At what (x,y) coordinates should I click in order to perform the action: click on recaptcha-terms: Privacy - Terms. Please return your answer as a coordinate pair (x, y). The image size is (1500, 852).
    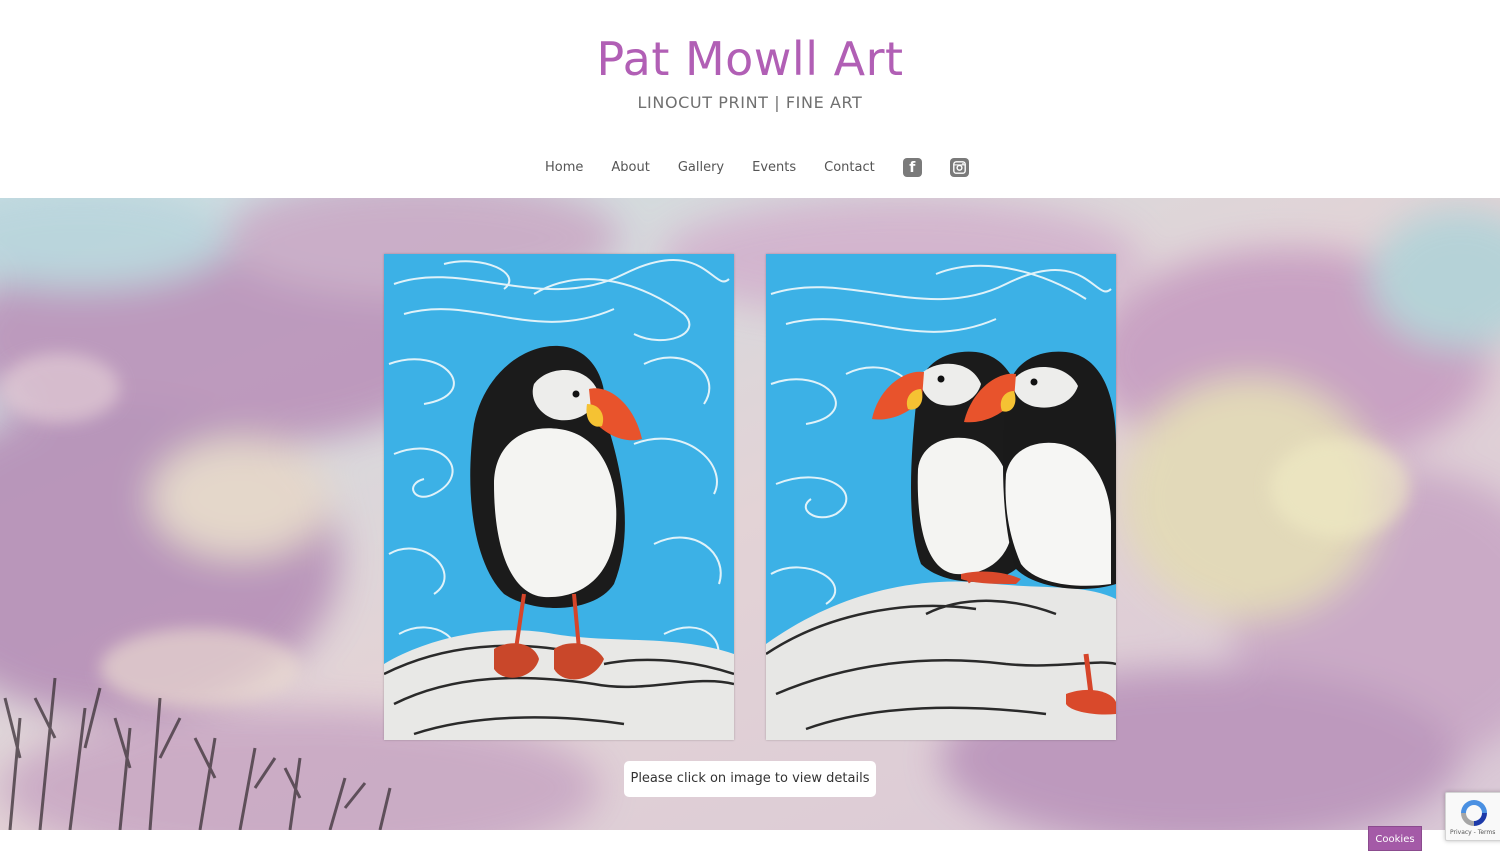
    Looking at the image, I should click on (1472, 832).